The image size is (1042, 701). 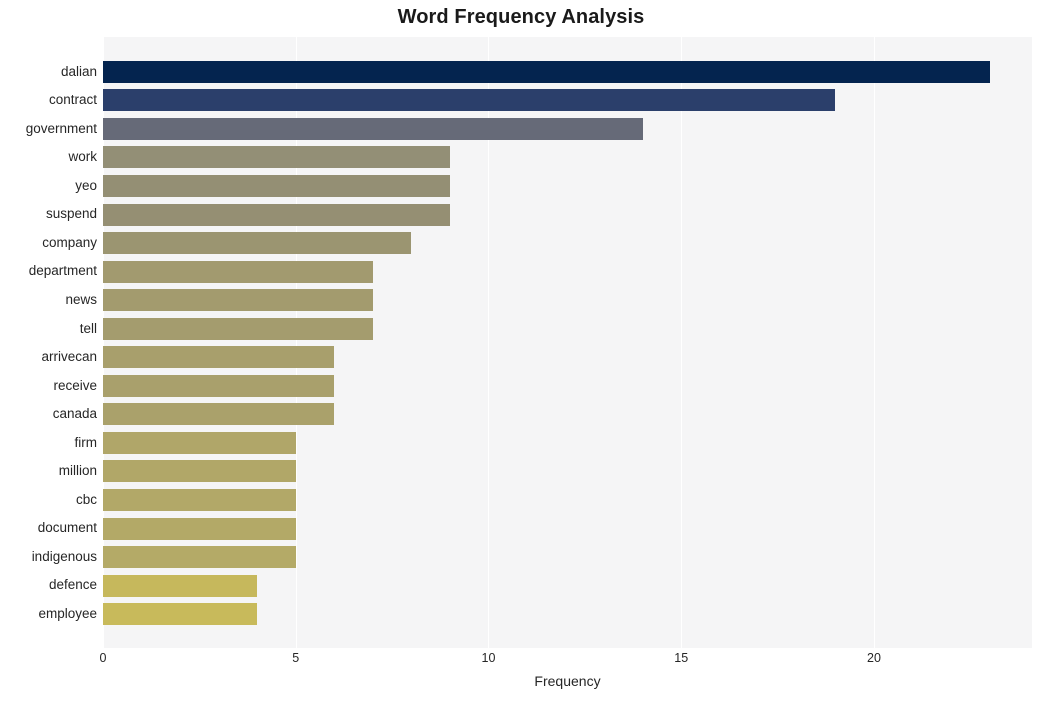 I want to click on bar-firm, so click(x=199, y=442).